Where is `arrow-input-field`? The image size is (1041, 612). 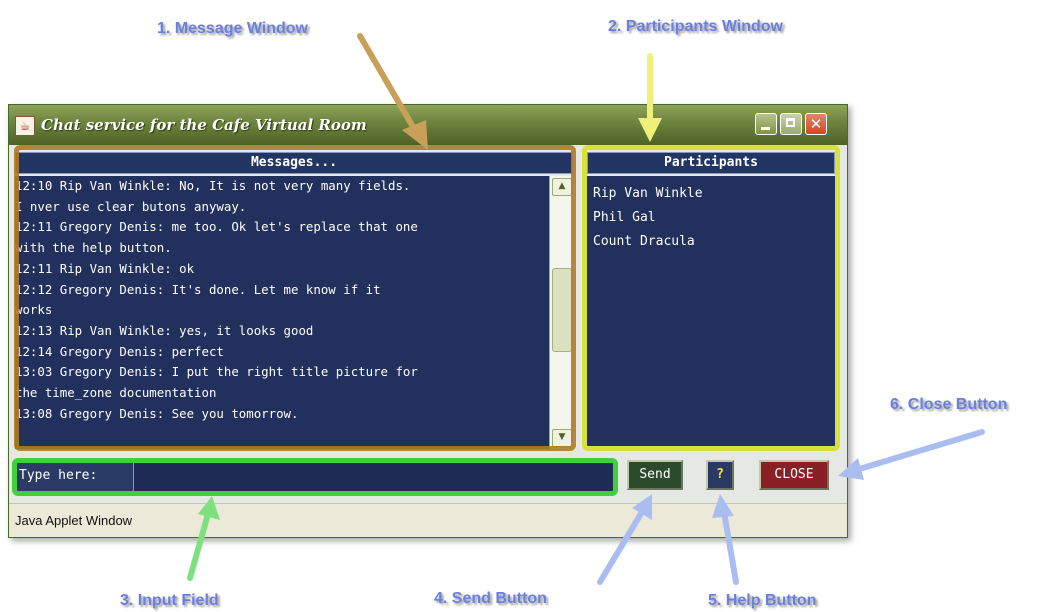
arrow-input-field is located at coordinates (203, 538).